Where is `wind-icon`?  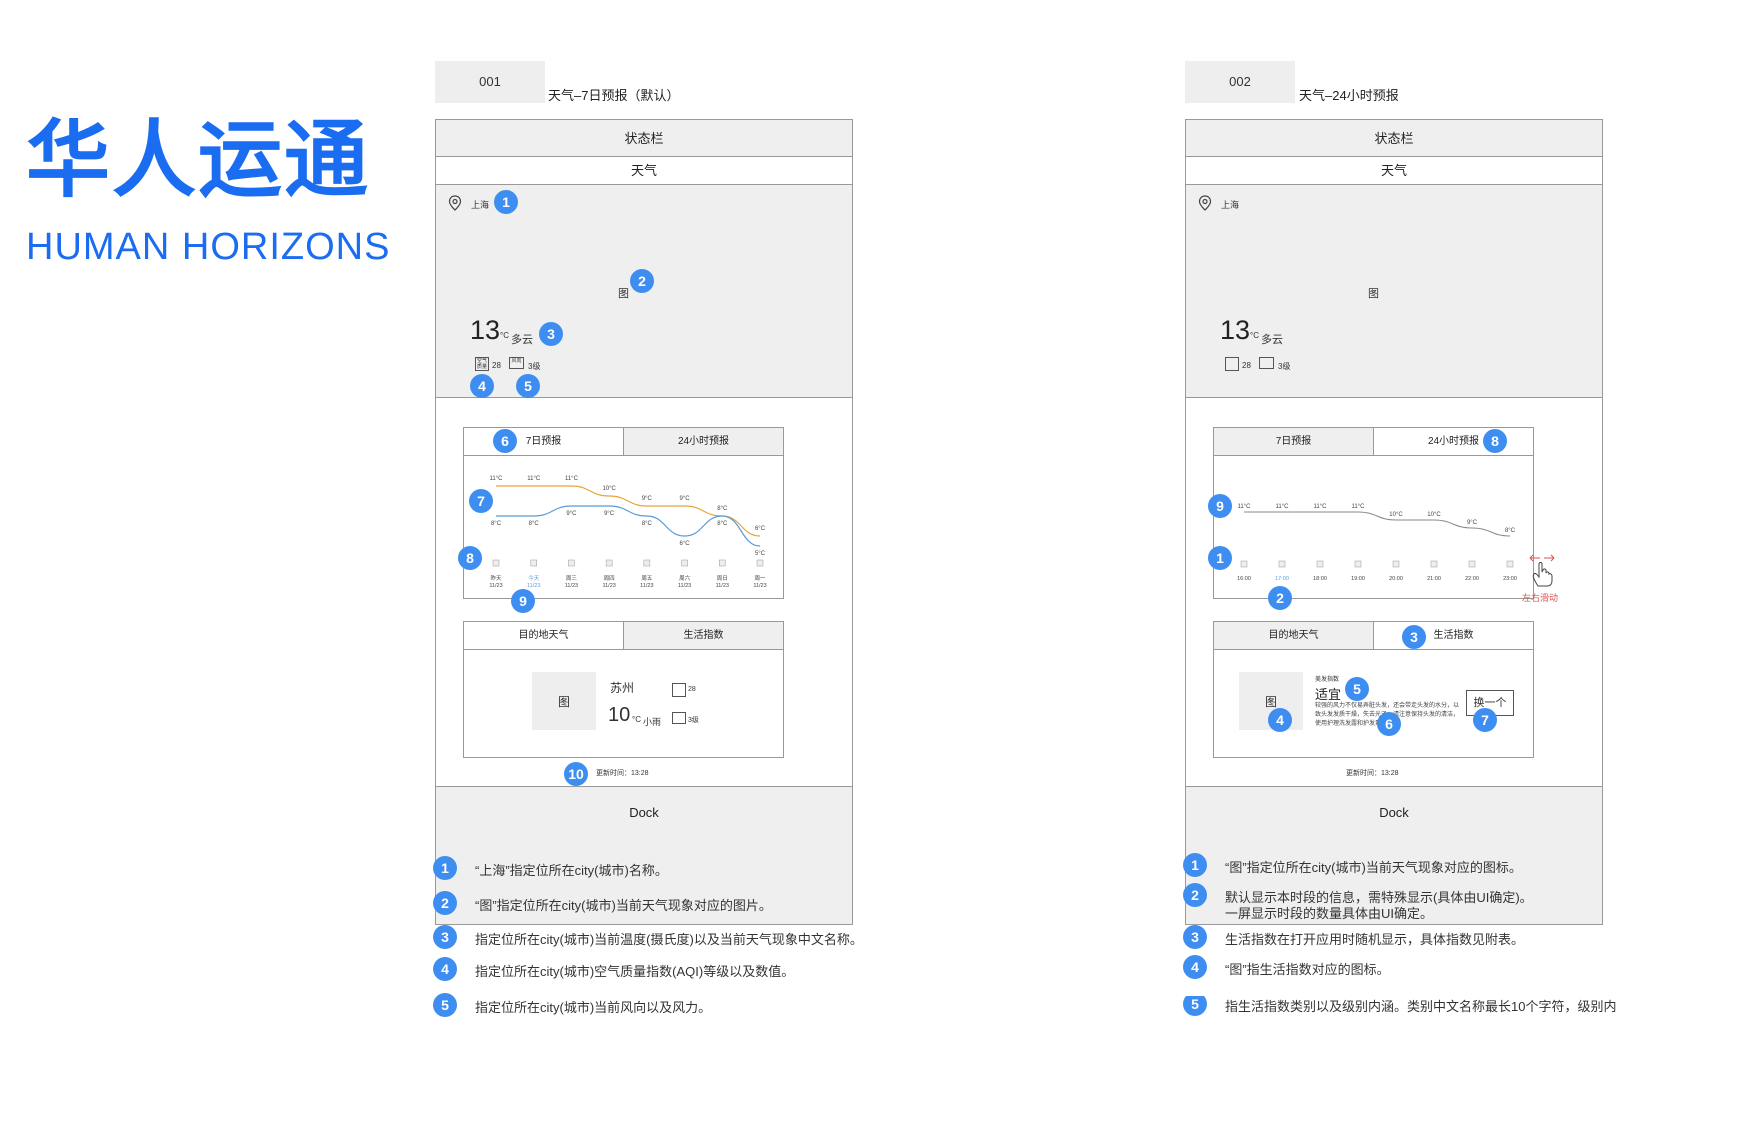
wind-icon is located at coordinates (1266, 363).